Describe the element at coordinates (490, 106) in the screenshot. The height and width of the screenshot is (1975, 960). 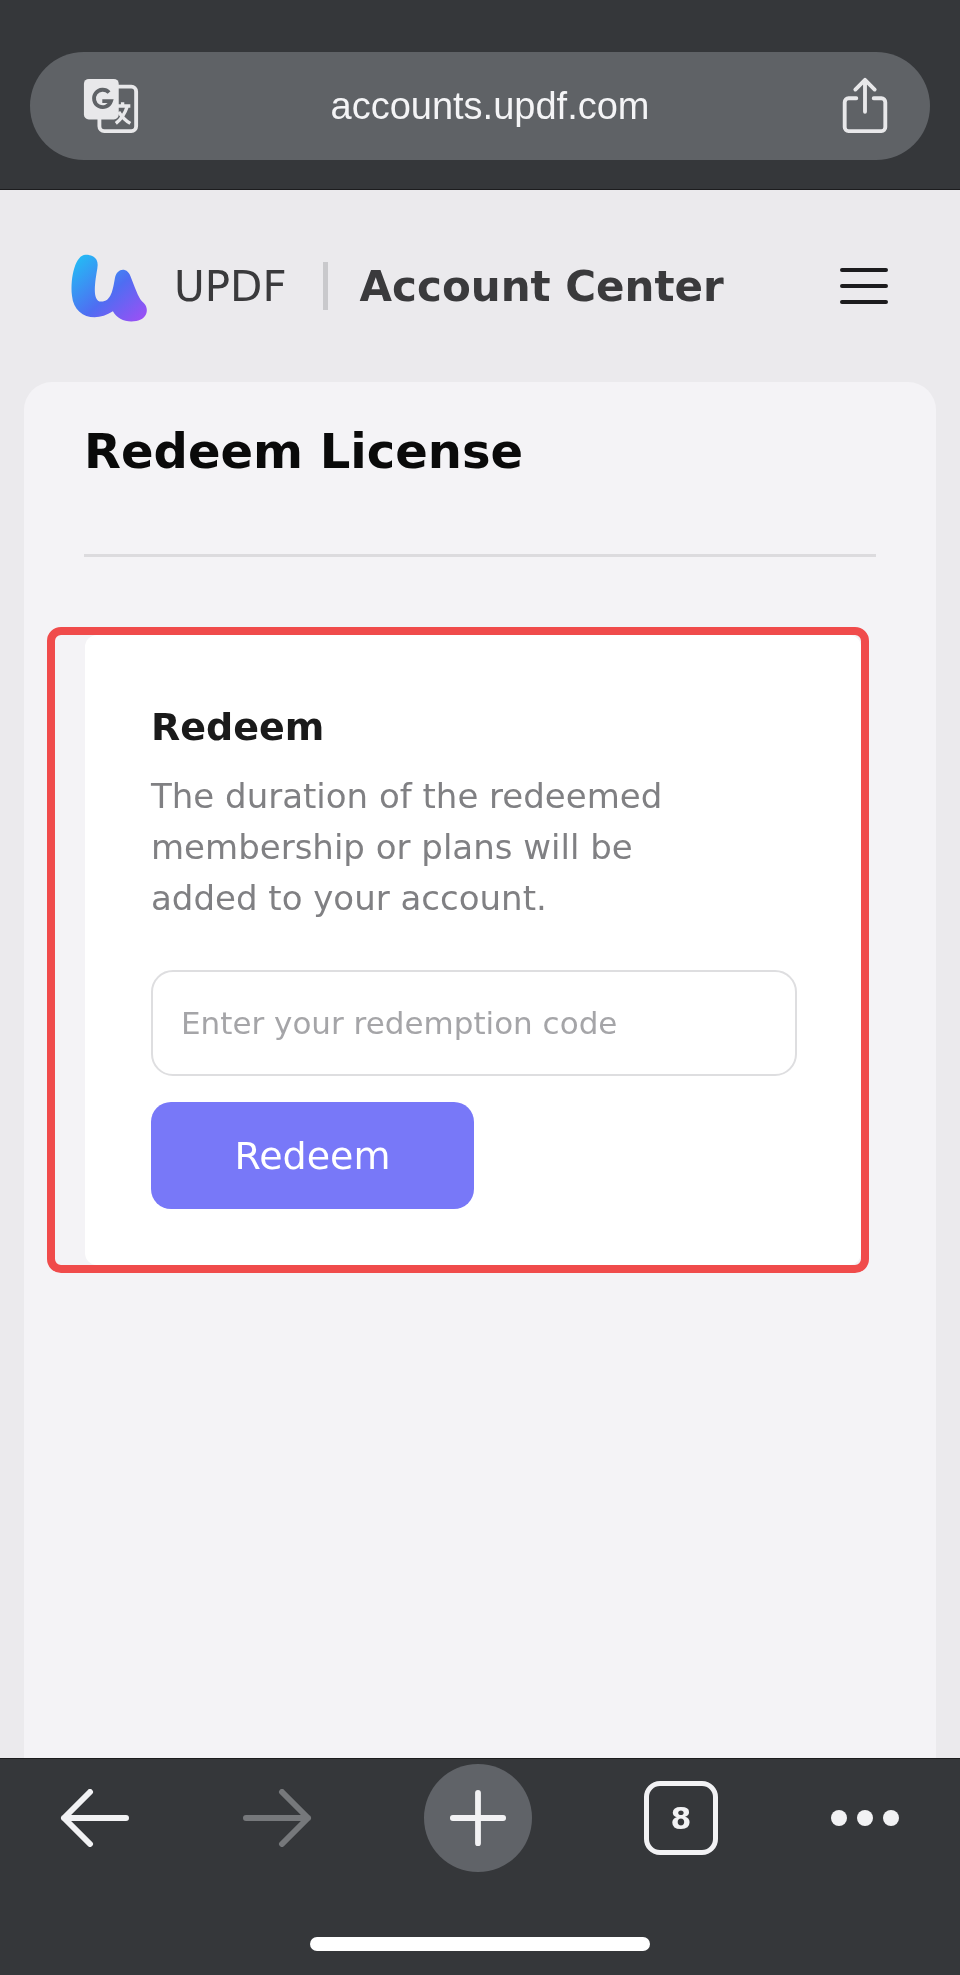
I see `url-text: accounts.updf.com` at that location.